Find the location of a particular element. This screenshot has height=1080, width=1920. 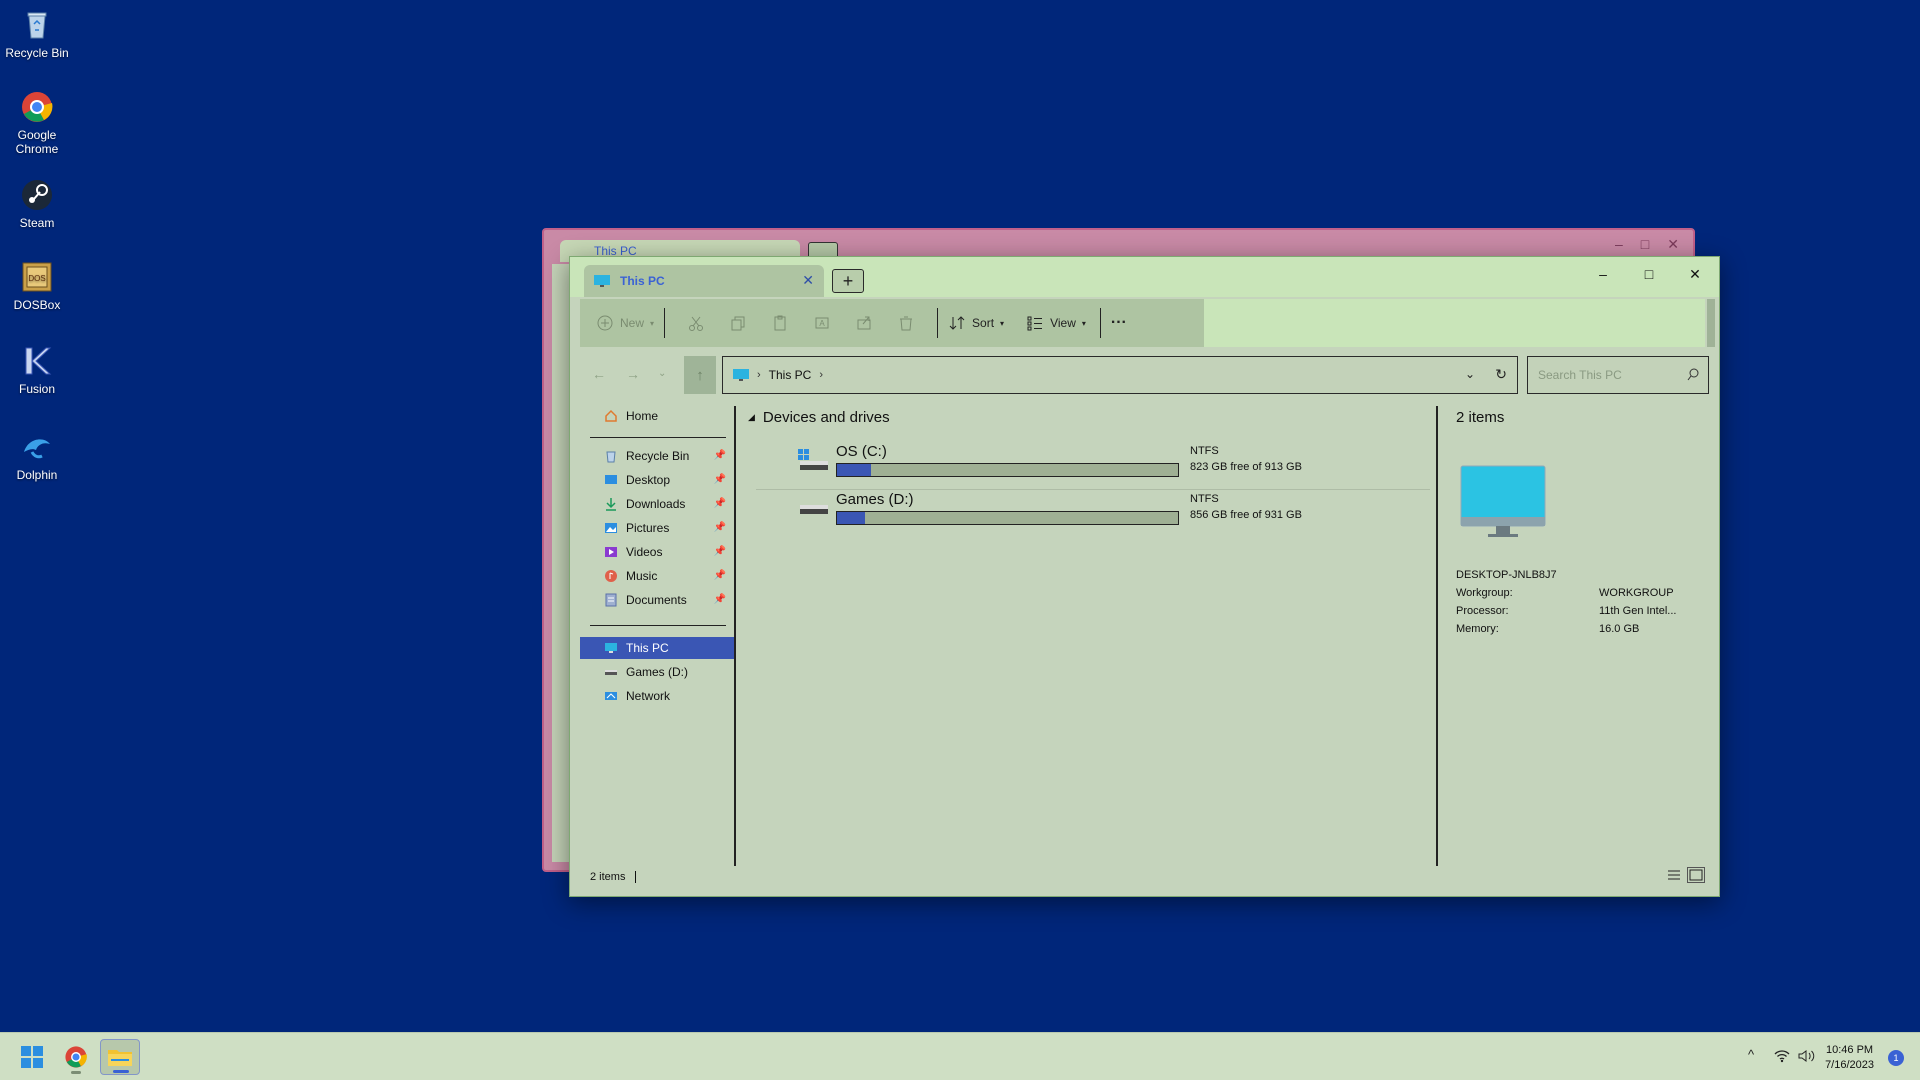

recent-locations-chevron-icon: ⌄ is located at coordinates (662, 373).